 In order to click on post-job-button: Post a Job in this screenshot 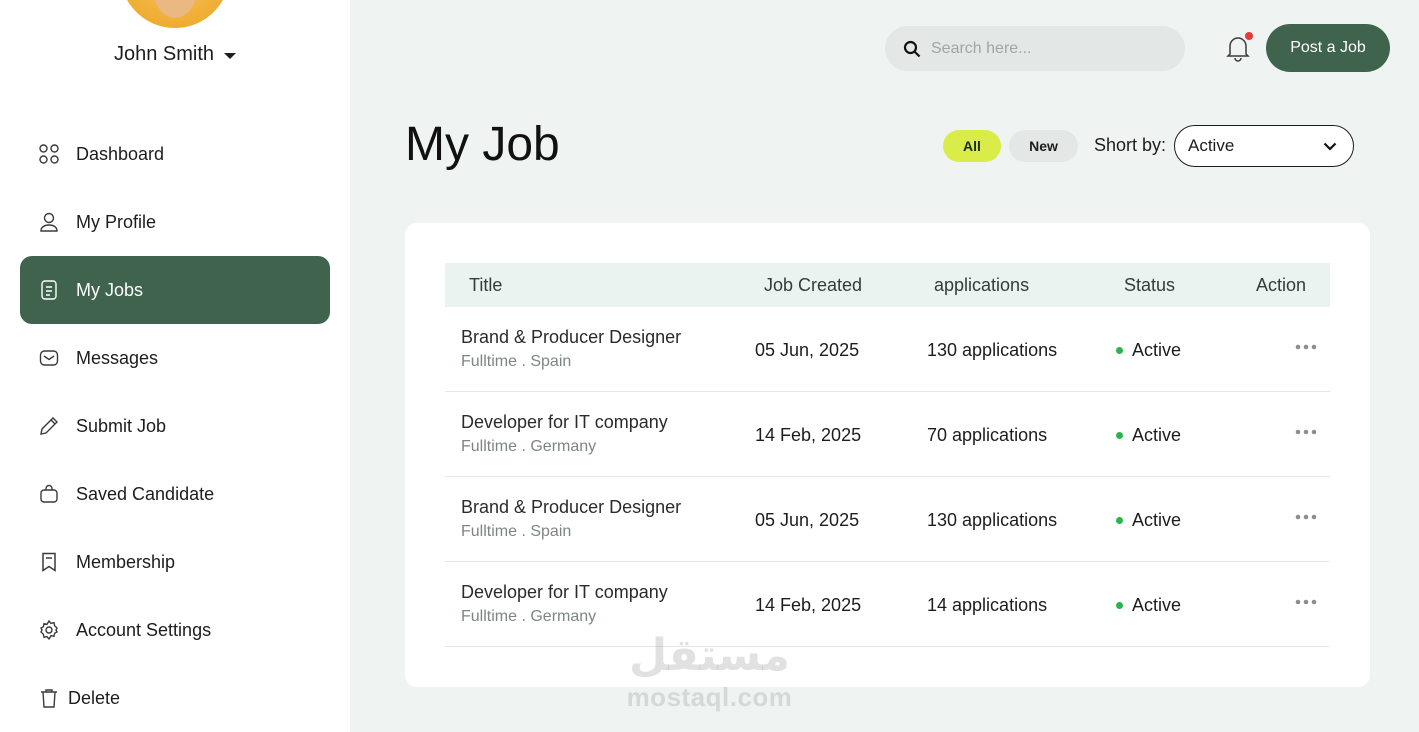, I will do `click(1328, 48)`.